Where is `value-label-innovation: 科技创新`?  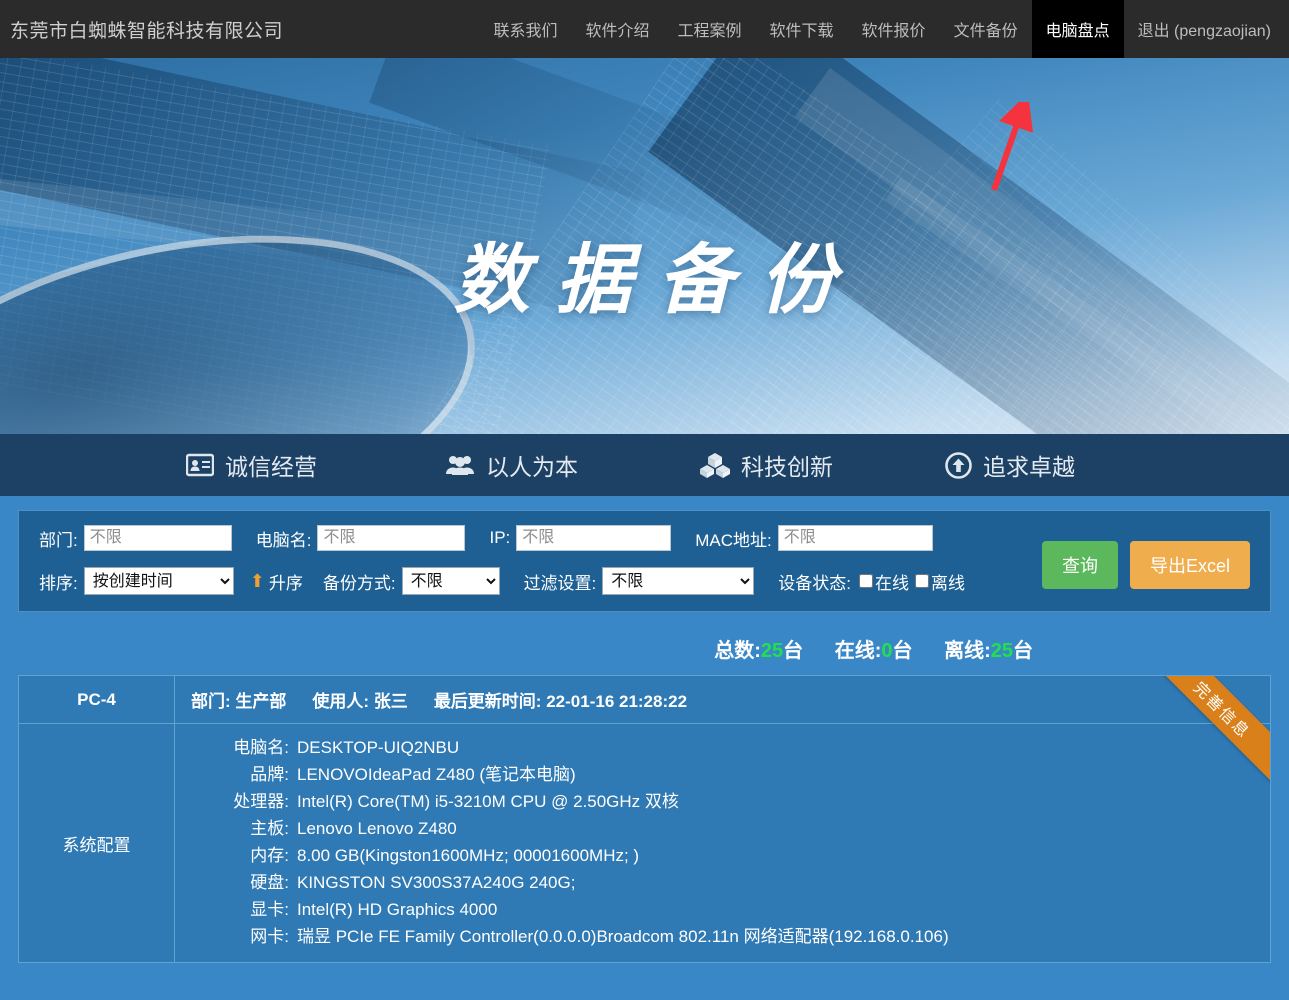 value-label-innovation: 科技创新 is located at coordinates (787, 467).